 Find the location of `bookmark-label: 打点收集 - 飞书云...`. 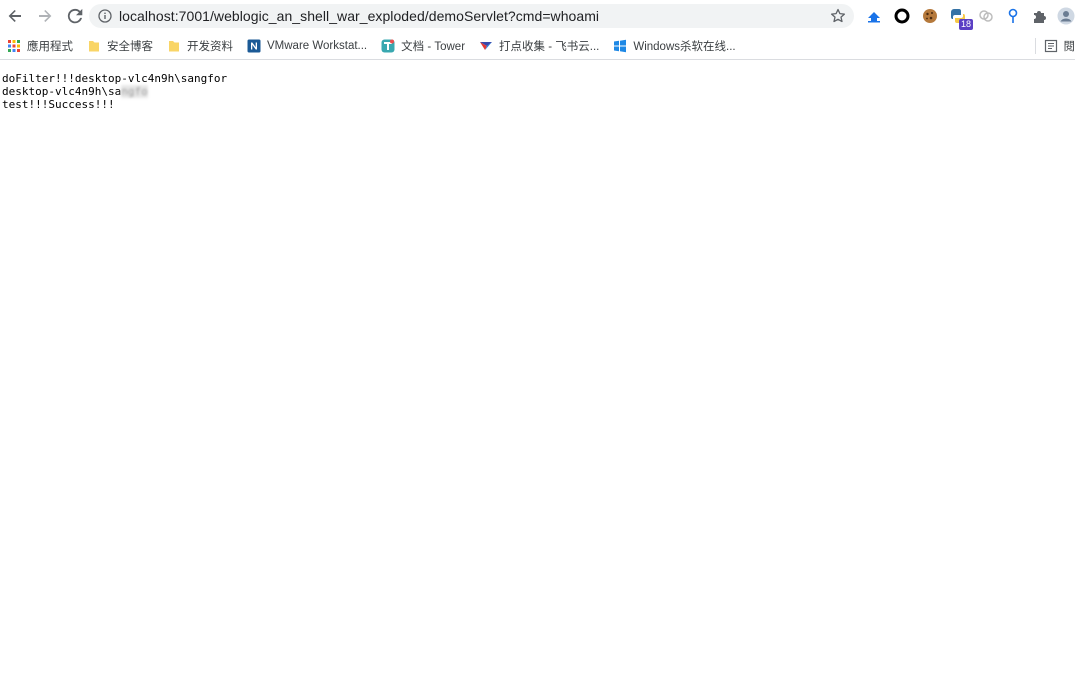

bookmark-label: 打点收集 - 飞书云... is located at coordinates (549, 46).